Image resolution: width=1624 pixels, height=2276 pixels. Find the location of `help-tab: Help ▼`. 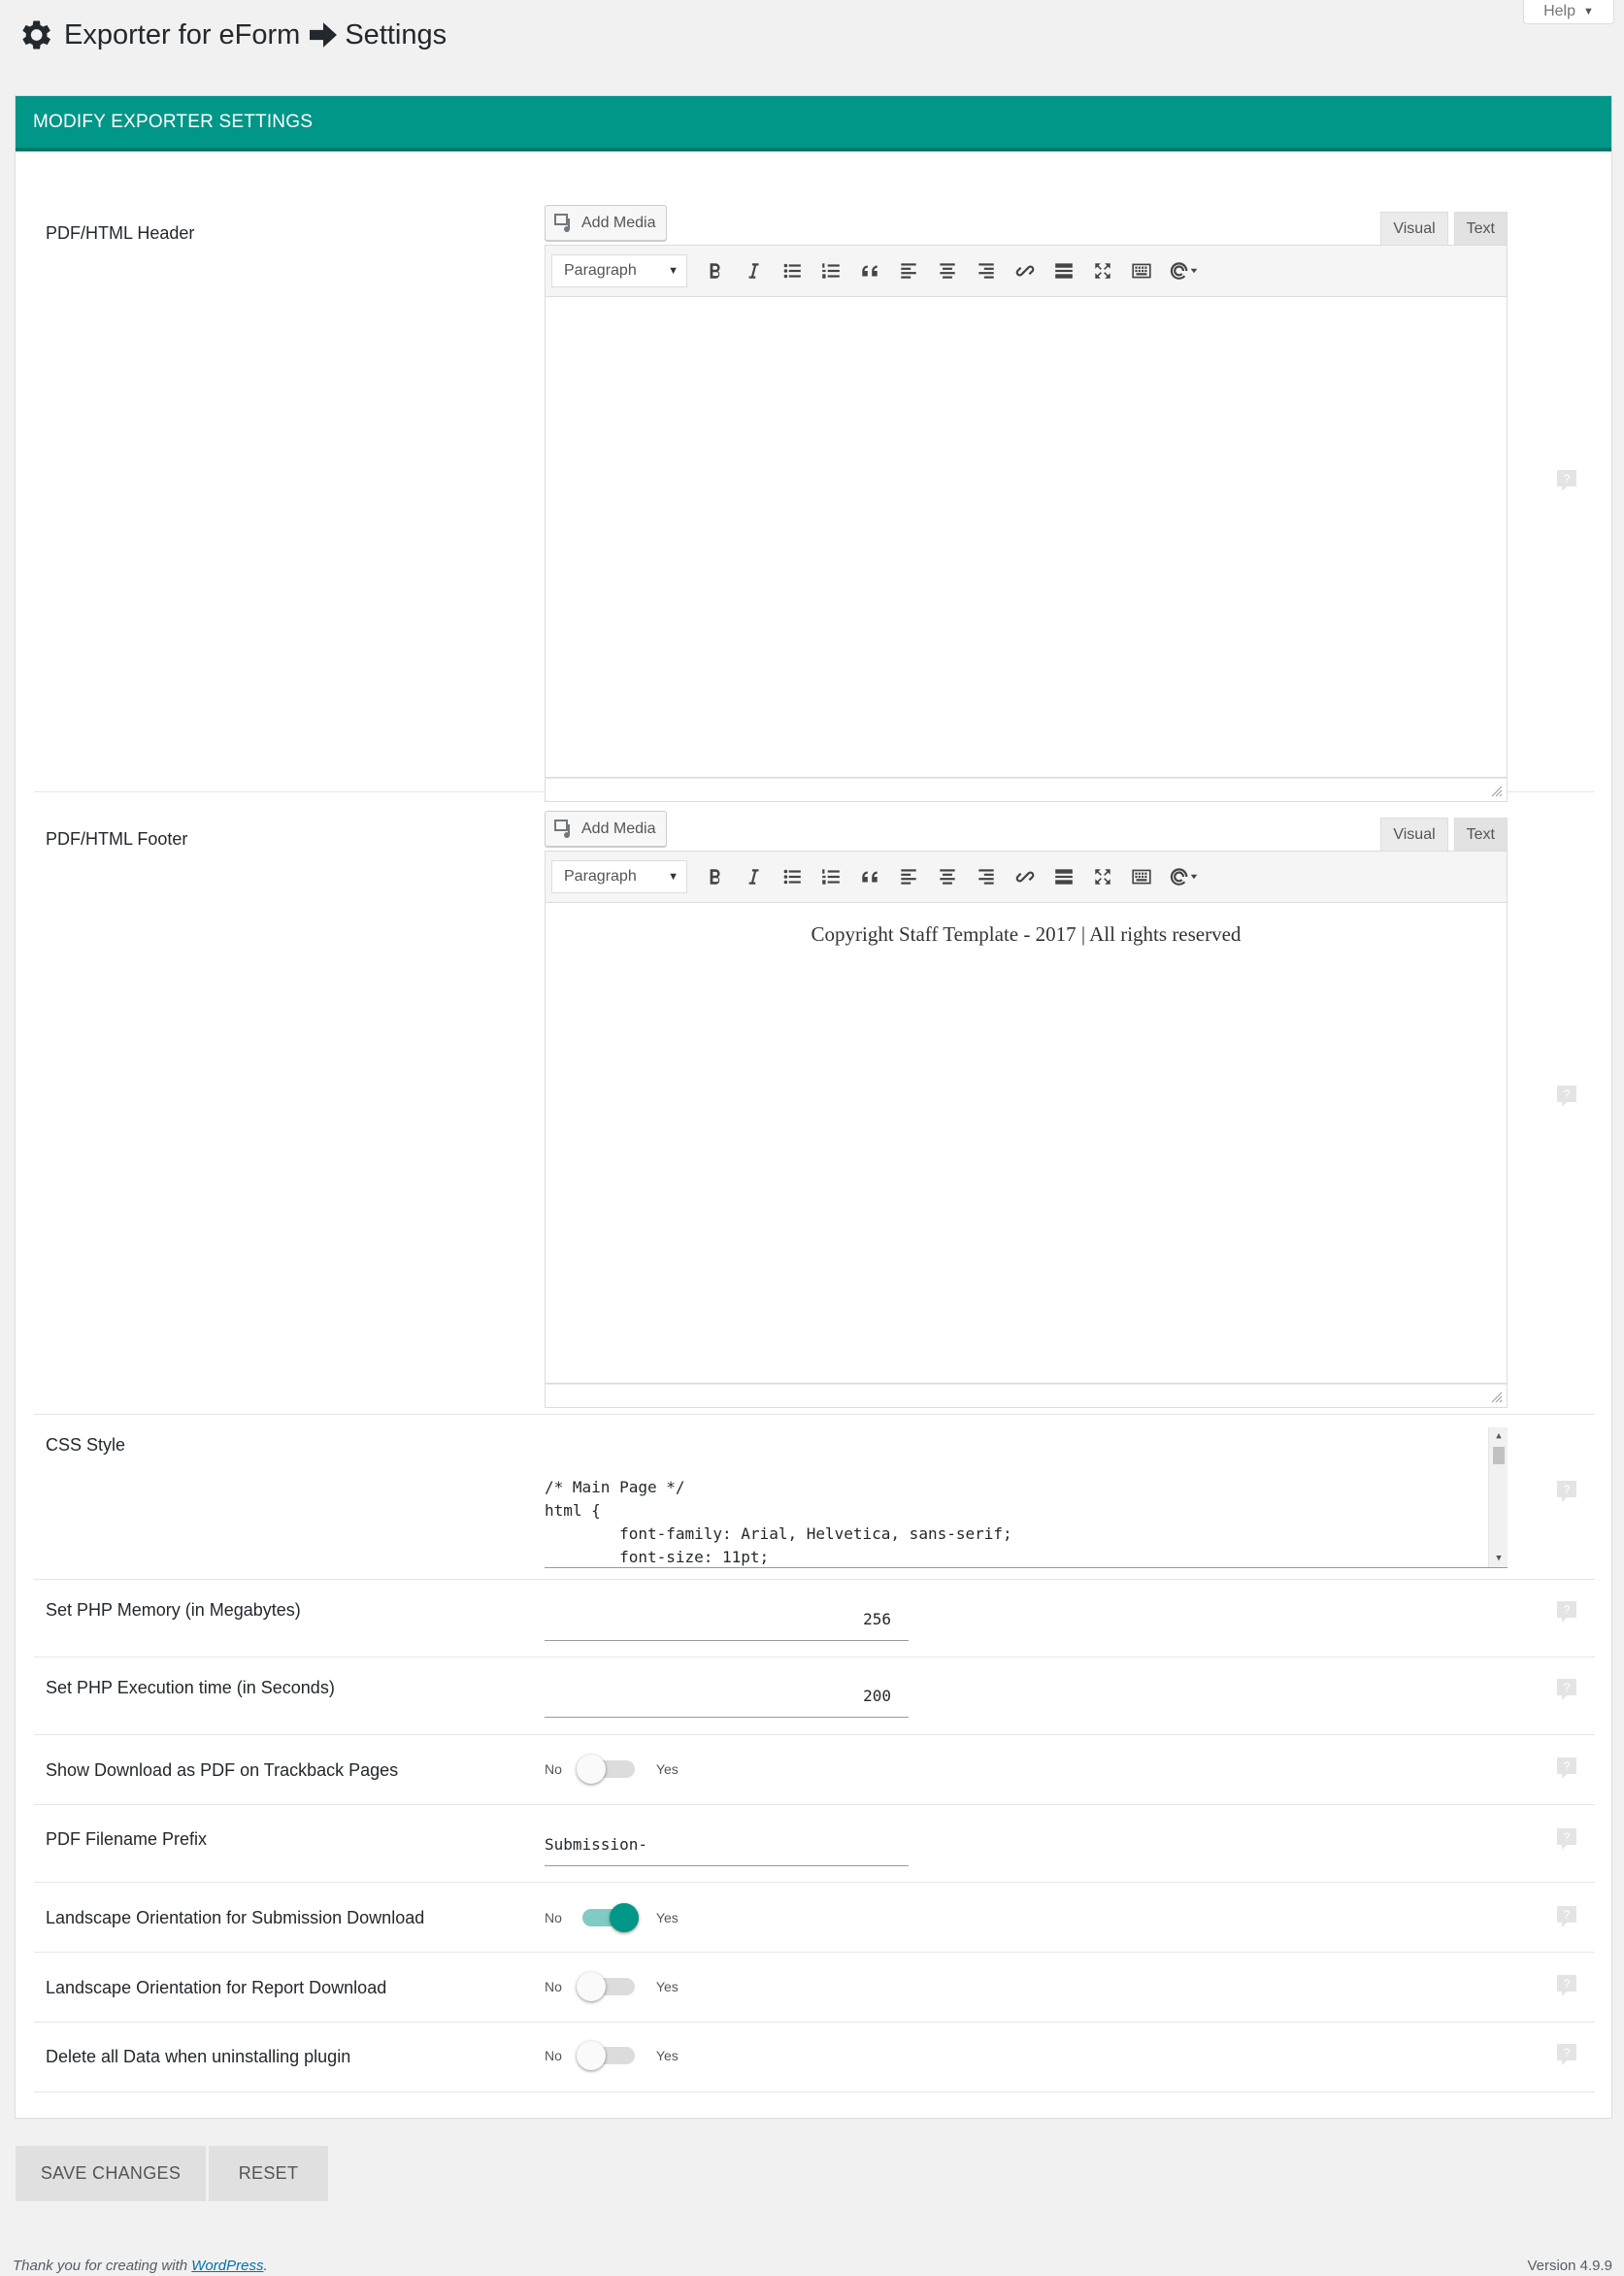

help-tab: Help ▼ is located at coordinates (1568, 12).